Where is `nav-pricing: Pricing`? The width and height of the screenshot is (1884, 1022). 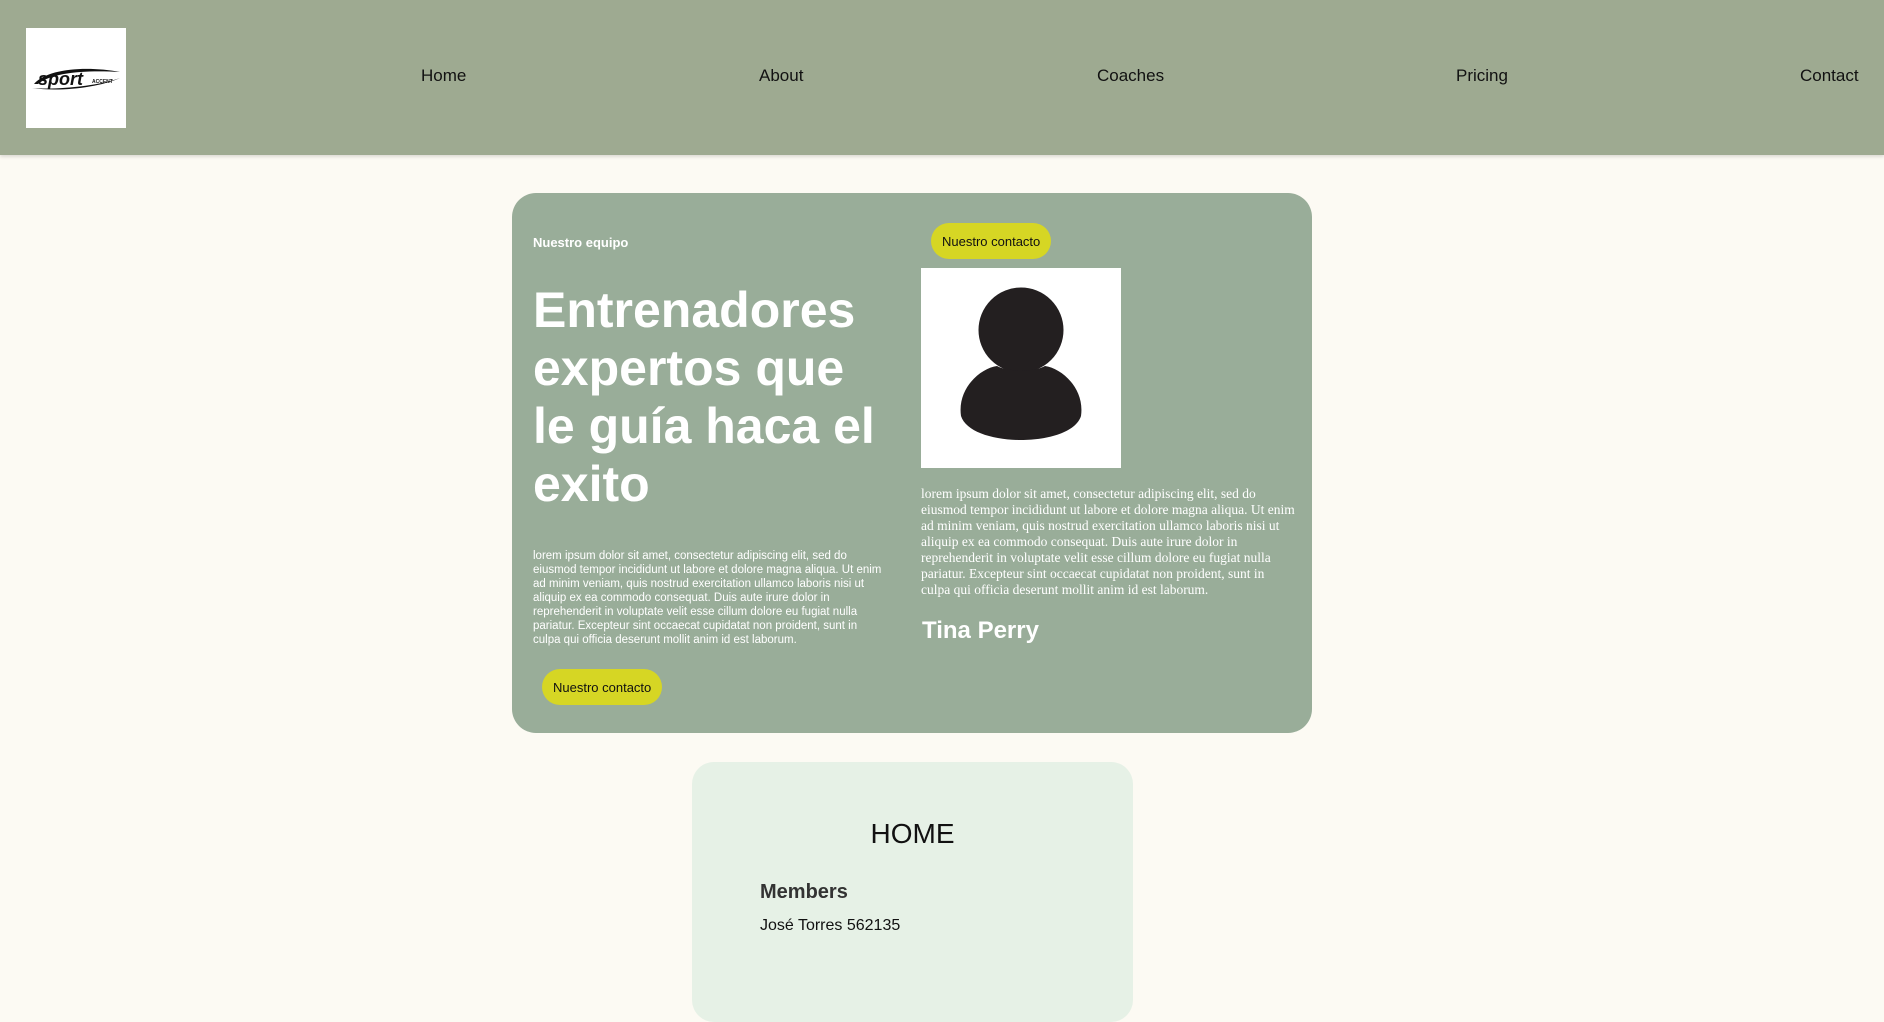 nav-pricing: Pricing is located at coordinates (1482, 76).